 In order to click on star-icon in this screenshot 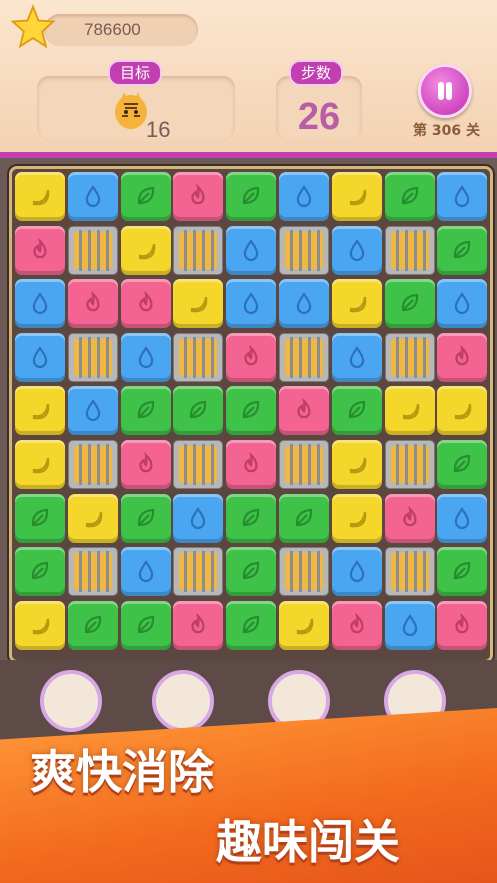, I will do `click(33, 26)`.